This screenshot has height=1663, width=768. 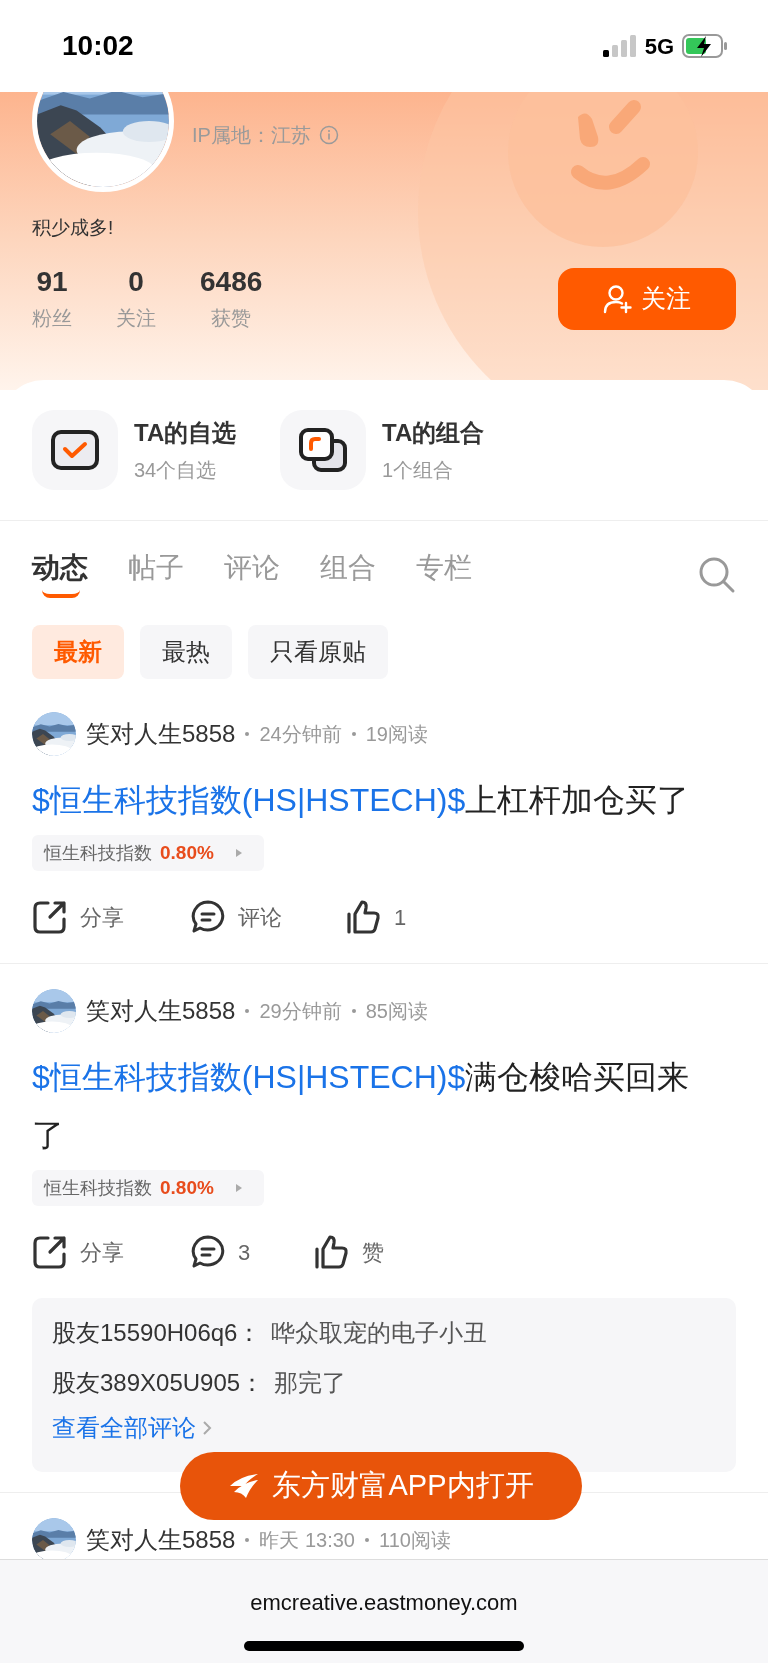 What do you see at coordinates (60, 575) in the screenshot?
I see `tab: 动态` at bounding box center [60, 575].